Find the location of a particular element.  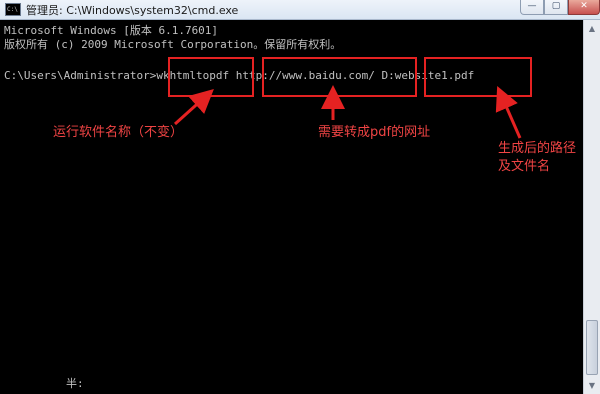

scroll-up-icon: ▲ is located at coordinates (592, 28).